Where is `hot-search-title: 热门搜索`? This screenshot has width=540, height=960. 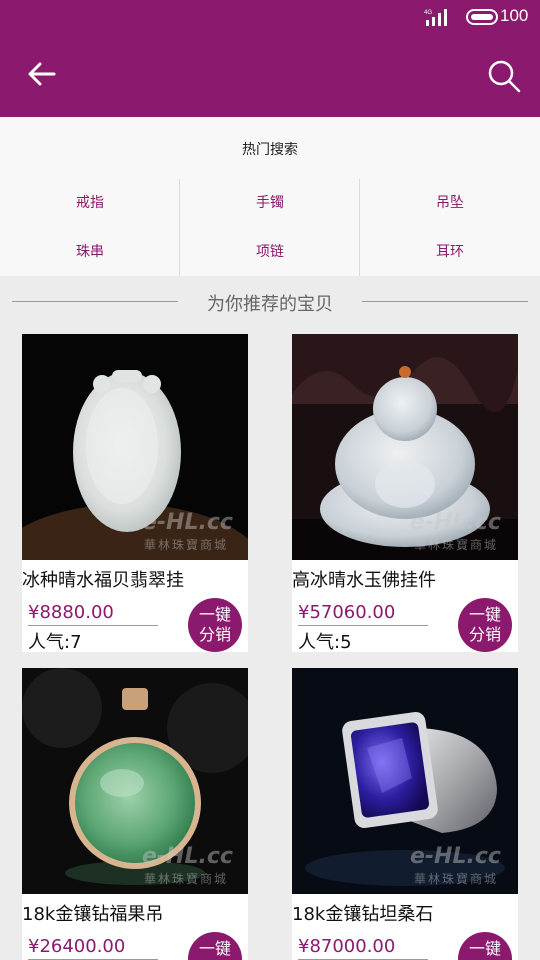 hot-search-title: 热门搜索 is located at coordinates (270, 150).